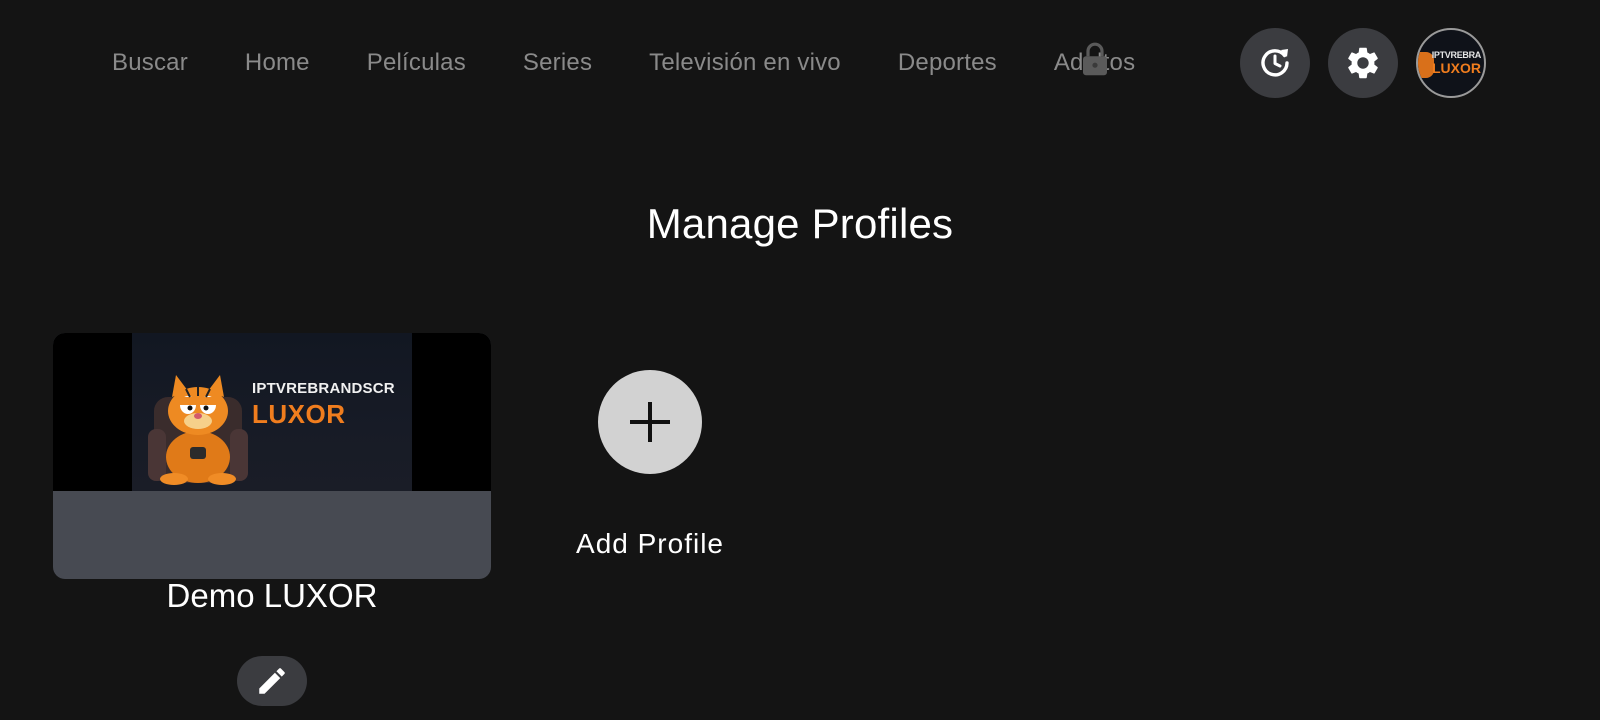  I want to click on cat-mascot-icon, so click(198, 430).